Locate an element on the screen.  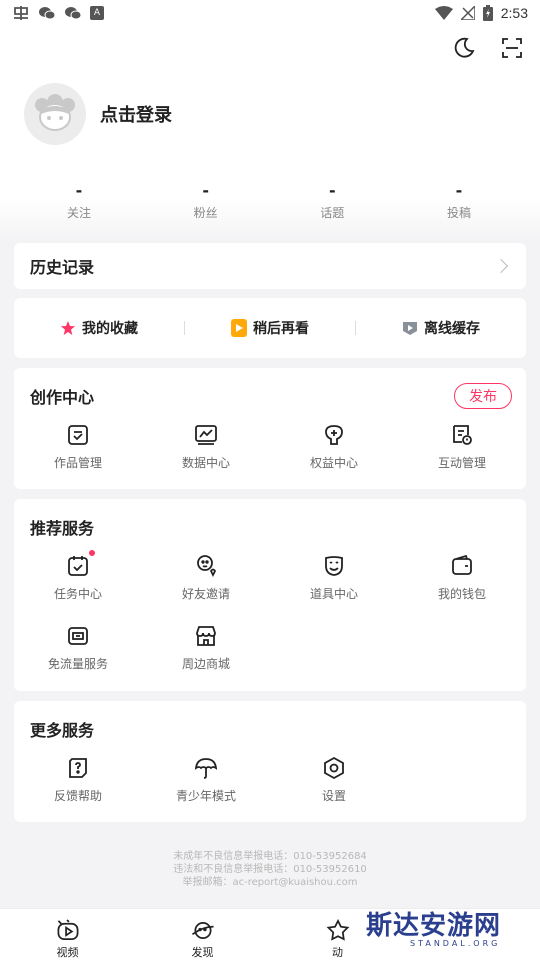
item-label: 任务中心 is located at coordinates (77, 594).